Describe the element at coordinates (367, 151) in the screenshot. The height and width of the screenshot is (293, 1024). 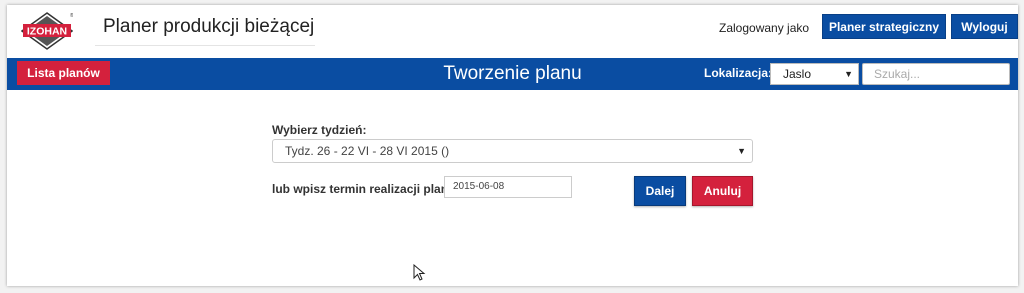
I see `week-value: Tydz. 26 - 22 VI - 28 VI 2015 ()` at that location.